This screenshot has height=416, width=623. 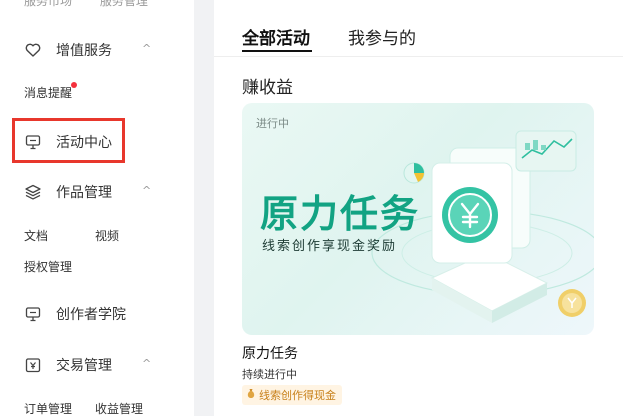 What do you see at coordinates (33, 365) in the screenshot?
I see `yen-box-icon` at bounding box center [33, 365].